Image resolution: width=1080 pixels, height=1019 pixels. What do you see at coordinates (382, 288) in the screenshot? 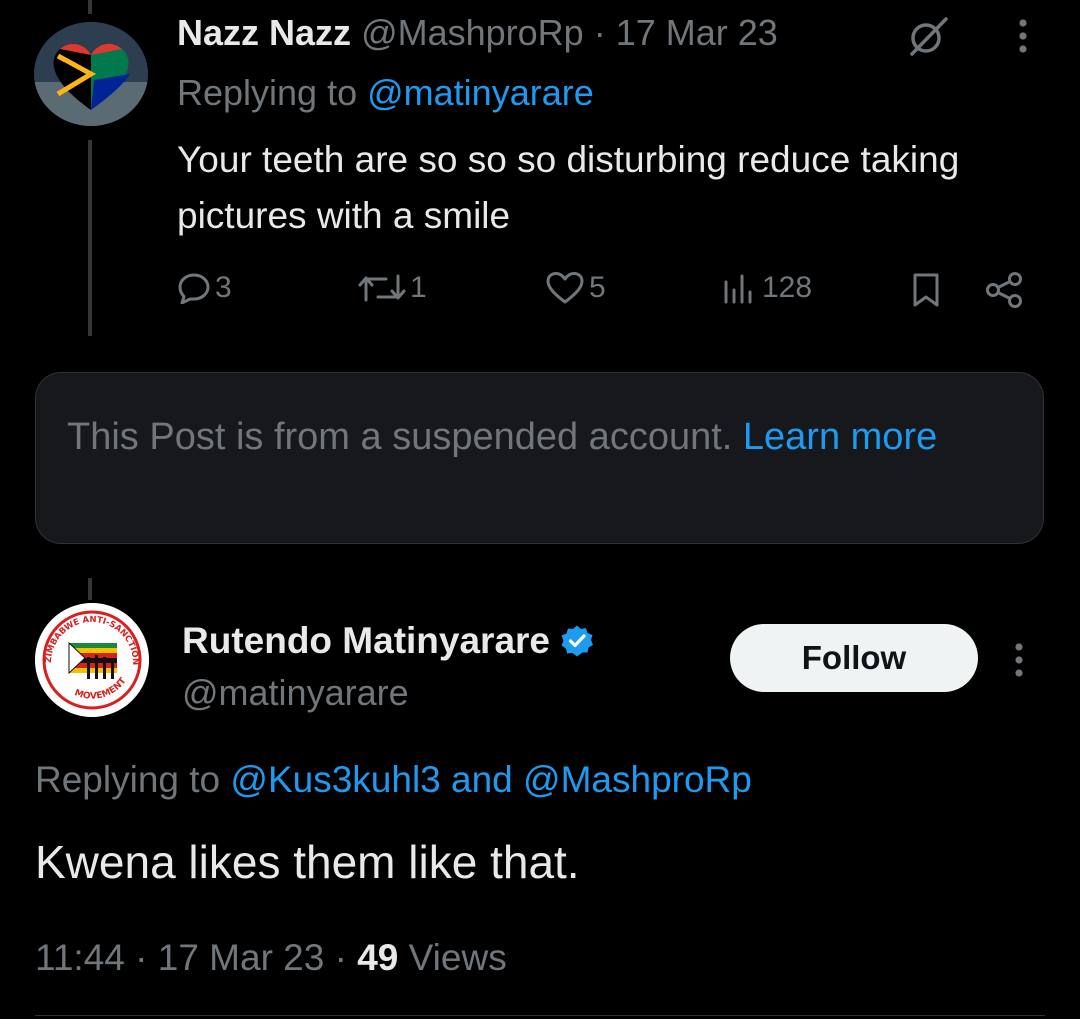
I see `repost-icon` at bounding box center [382, 288].